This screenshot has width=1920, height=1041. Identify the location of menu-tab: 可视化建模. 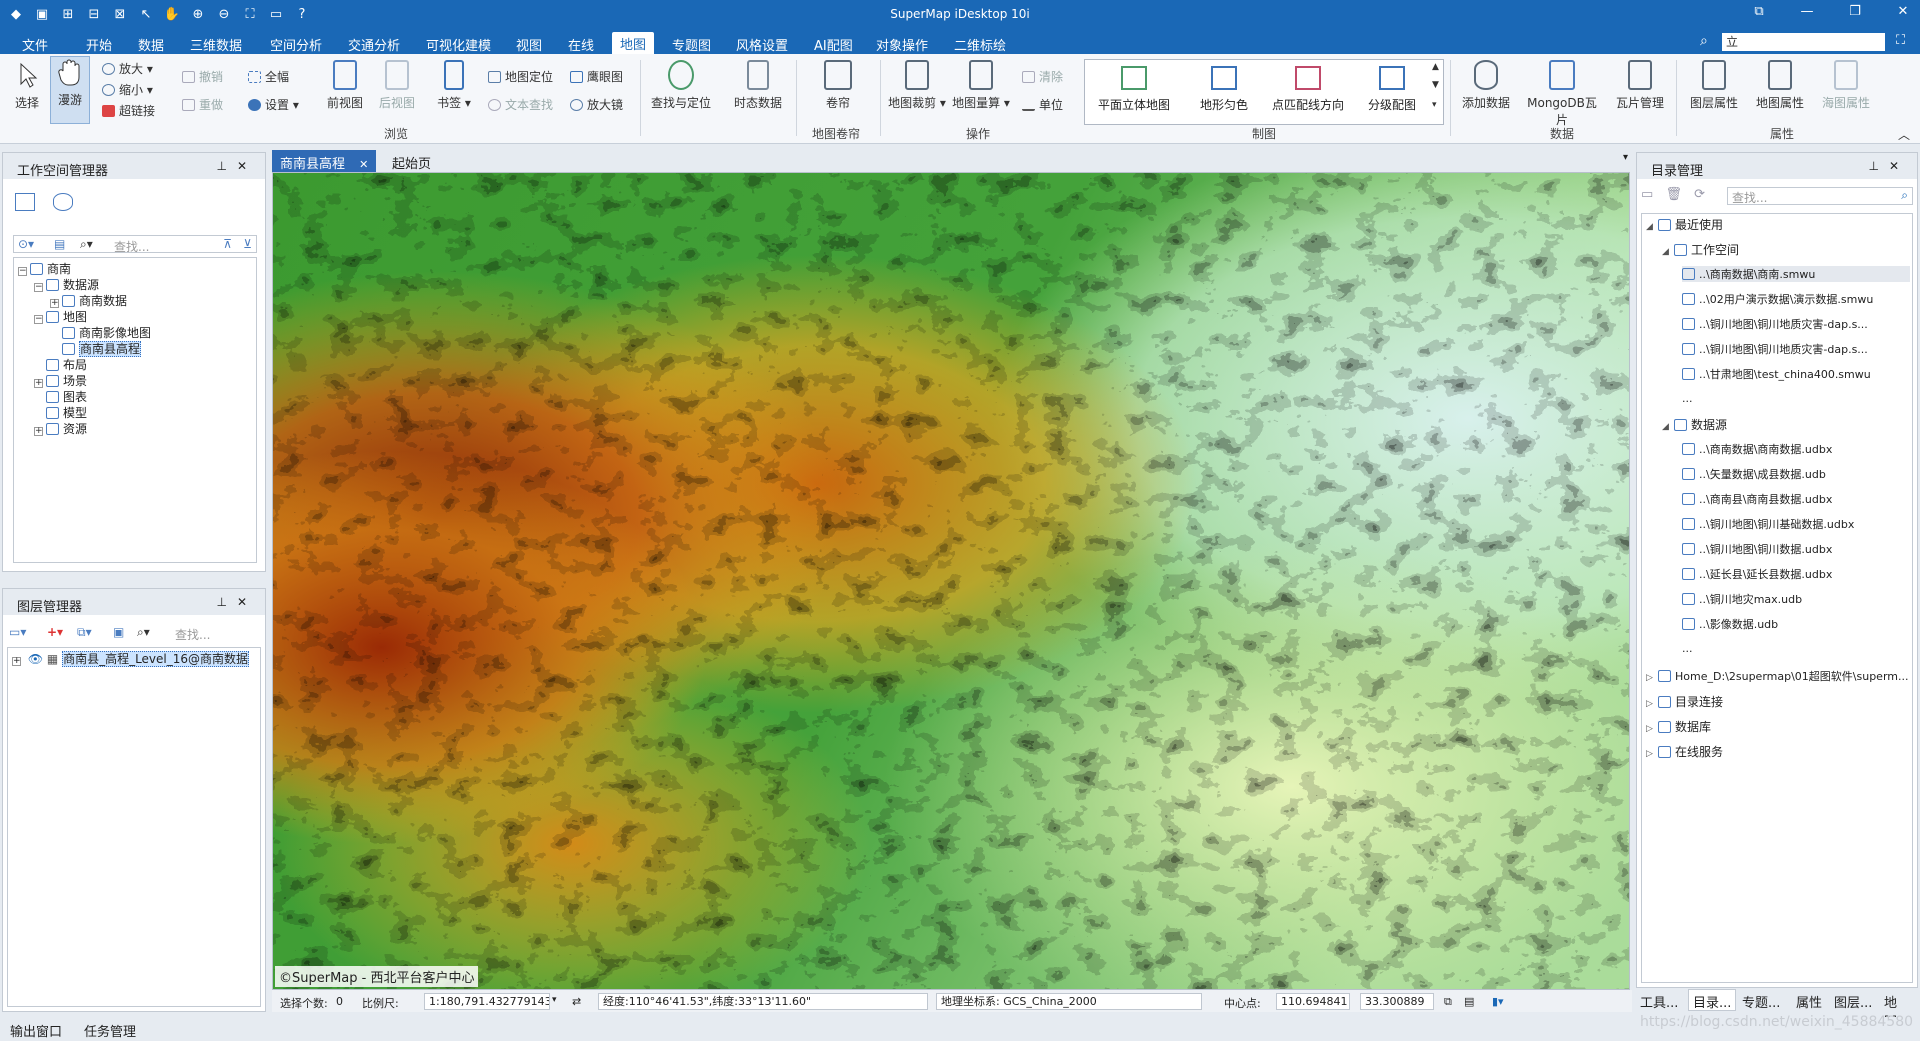
(458, 44).